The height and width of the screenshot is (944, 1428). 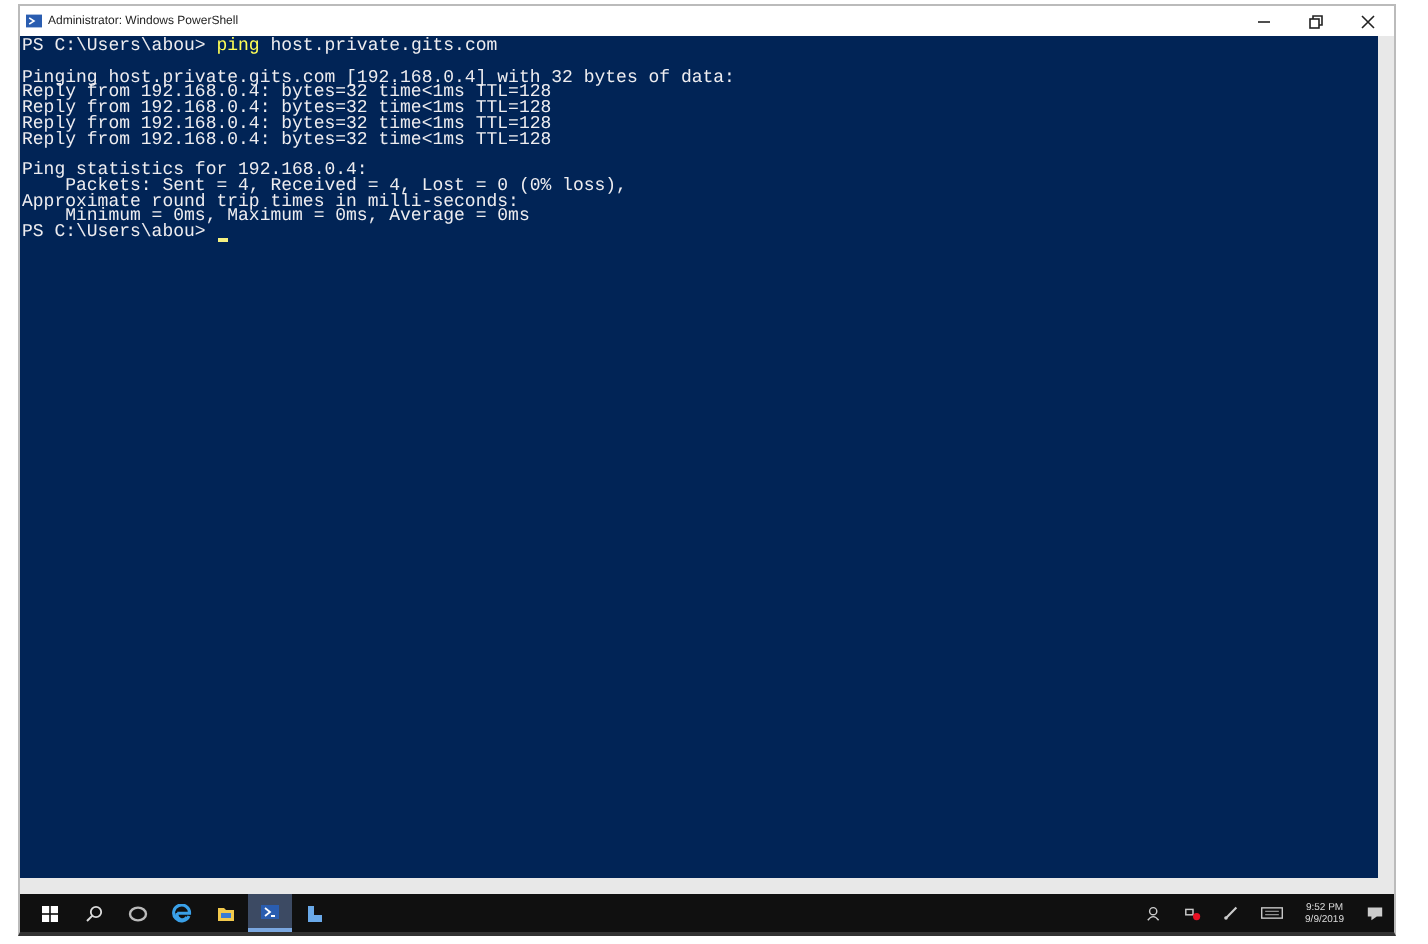 What do you see at coordinates (1386, 457) in the screenshot?
I see `vertical-scrollbar` at bounding box center [1386, 457].